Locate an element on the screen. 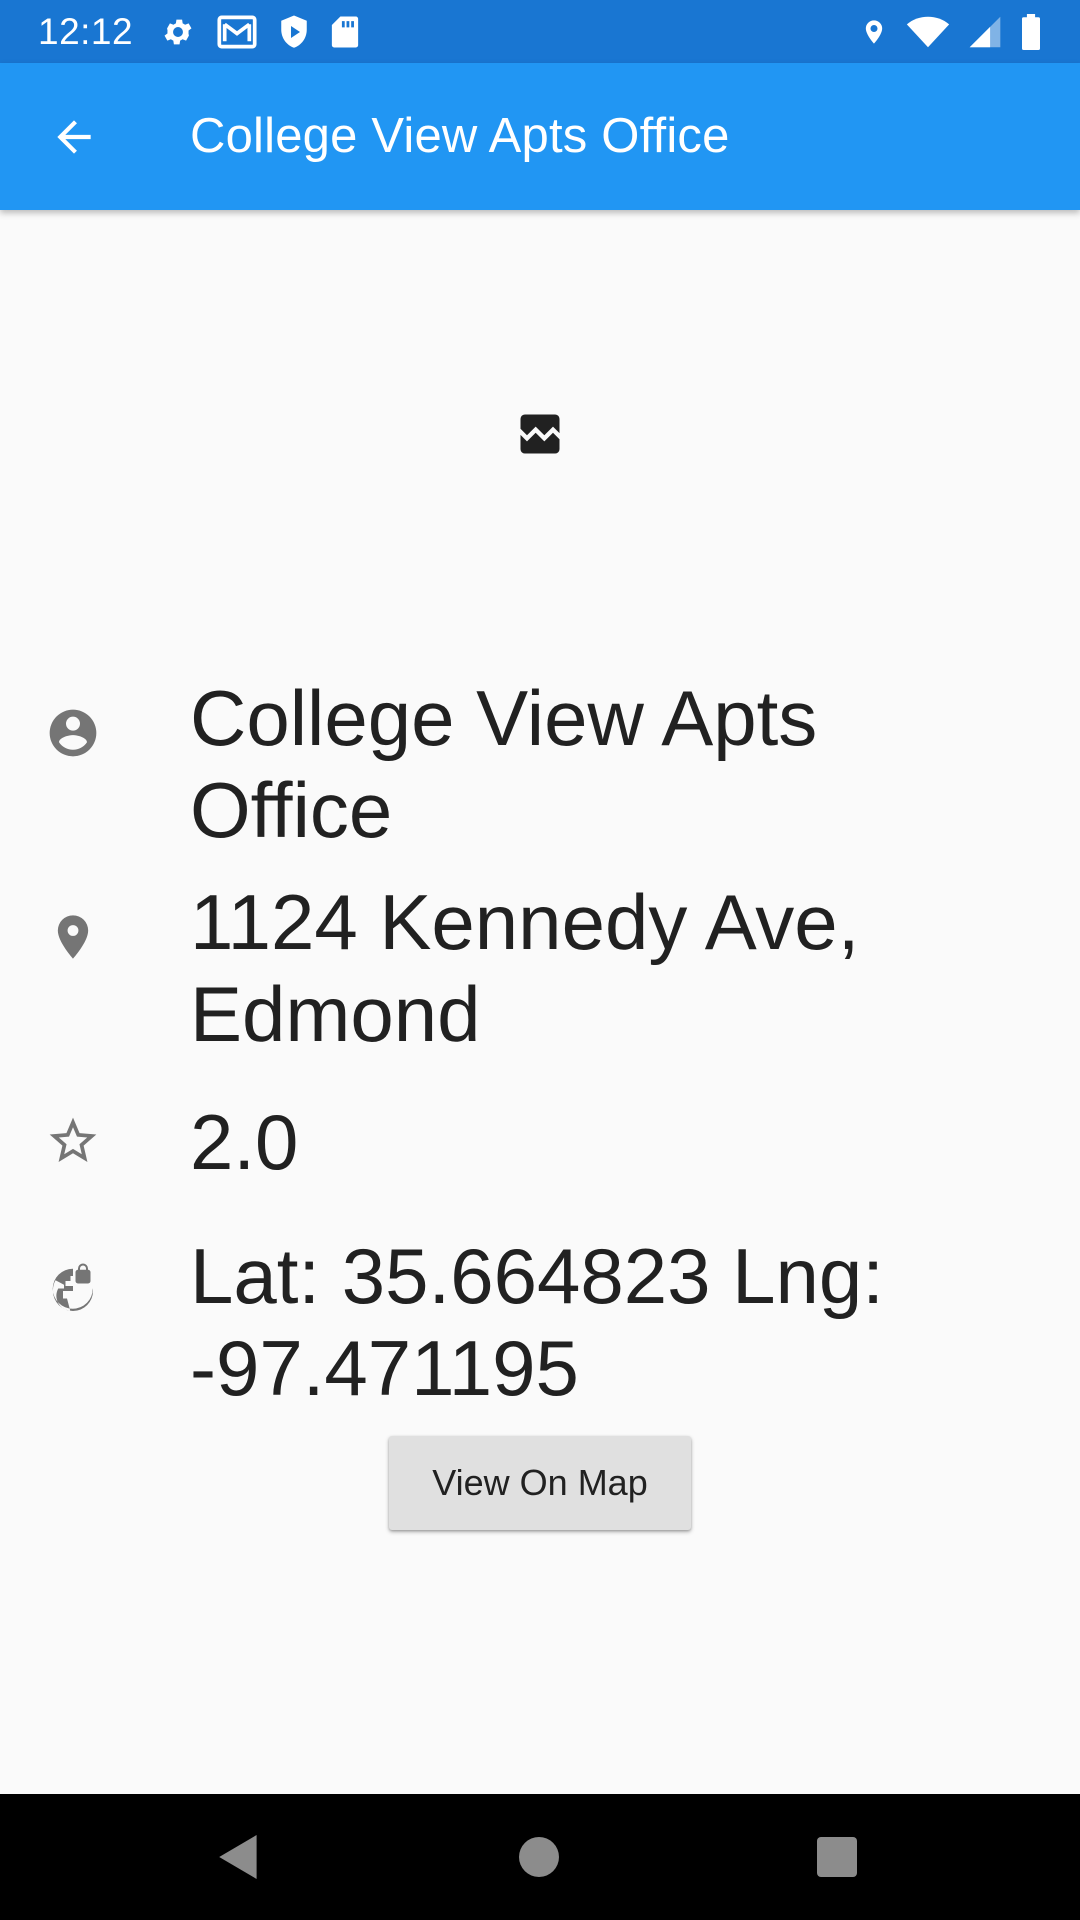 Image resolution: width=1080 pixels, height=1920 pixels. arrow-back-icon is located at coordinates (74, 137).